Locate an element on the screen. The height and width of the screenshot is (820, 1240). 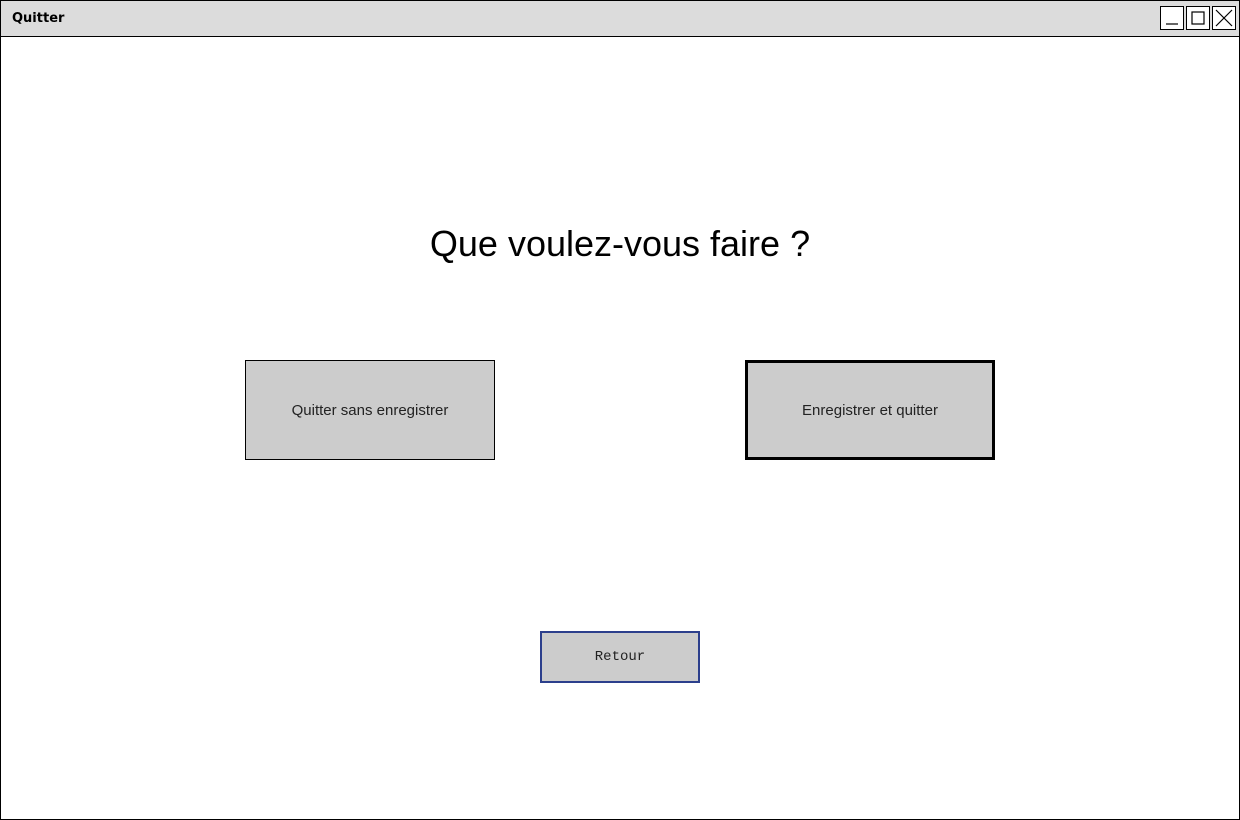
close-icon is located at coordinates (1224, 18).